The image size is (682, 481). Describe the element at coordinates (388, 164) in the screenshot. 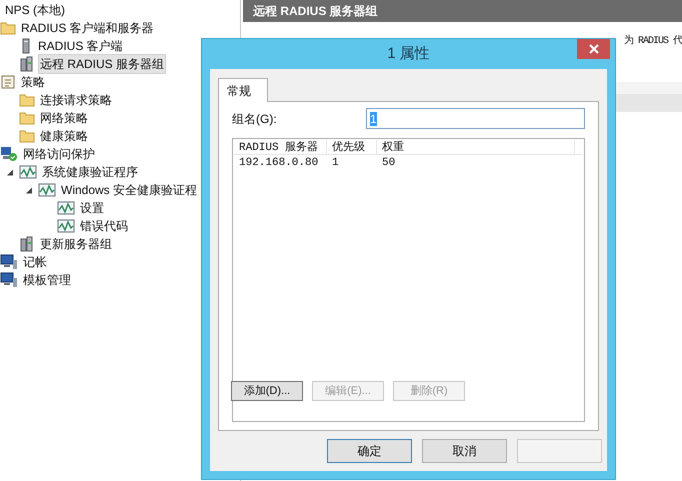

I see `table-cell-text: 50` at that location.